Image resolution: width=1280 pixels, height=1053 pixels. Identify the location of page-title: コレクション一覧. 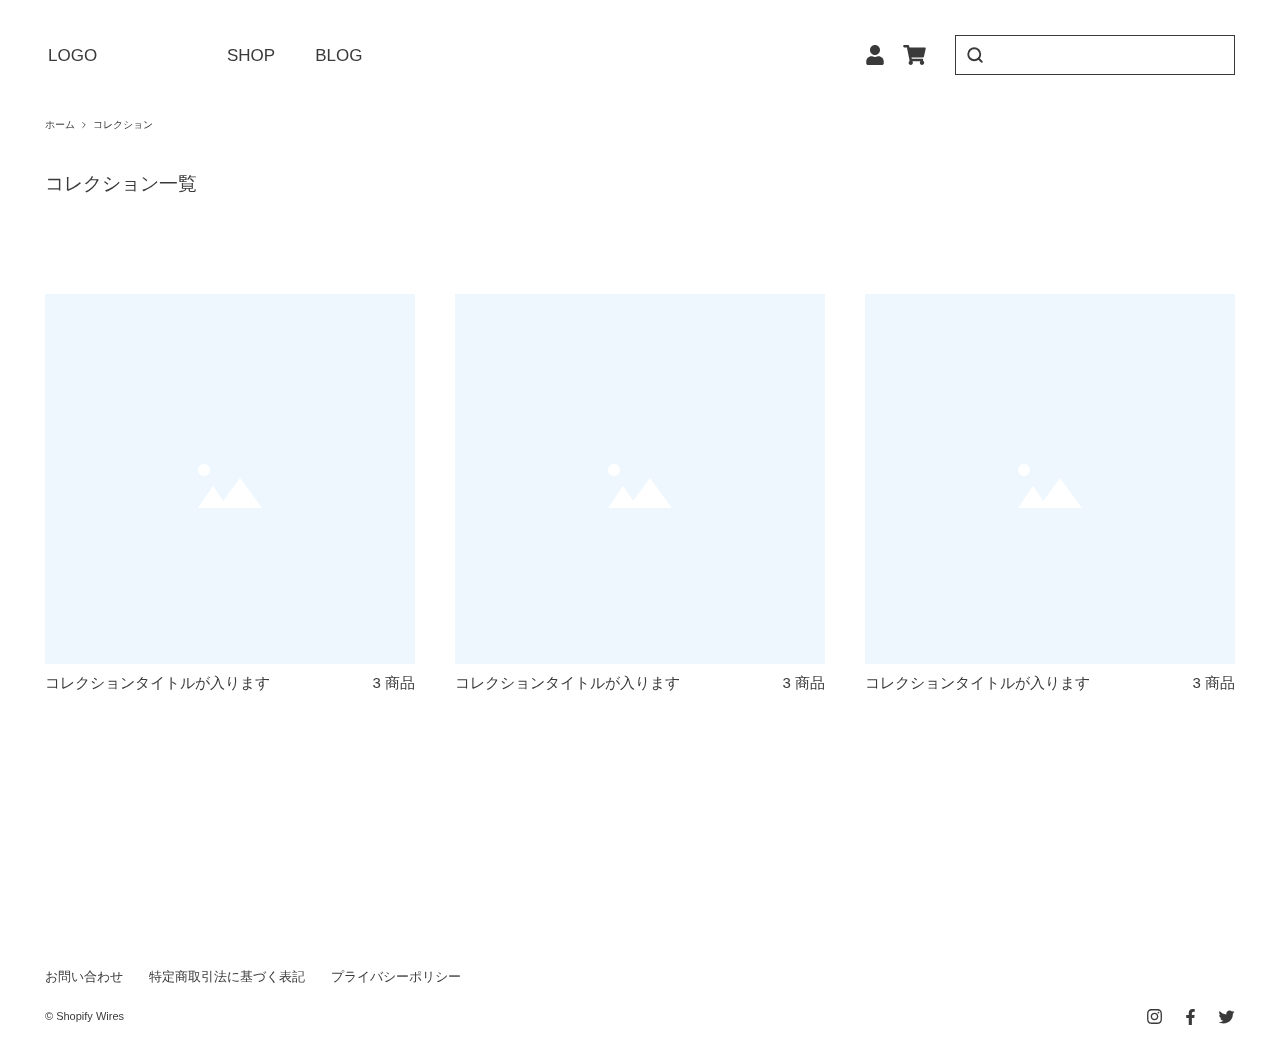
(121, 184).